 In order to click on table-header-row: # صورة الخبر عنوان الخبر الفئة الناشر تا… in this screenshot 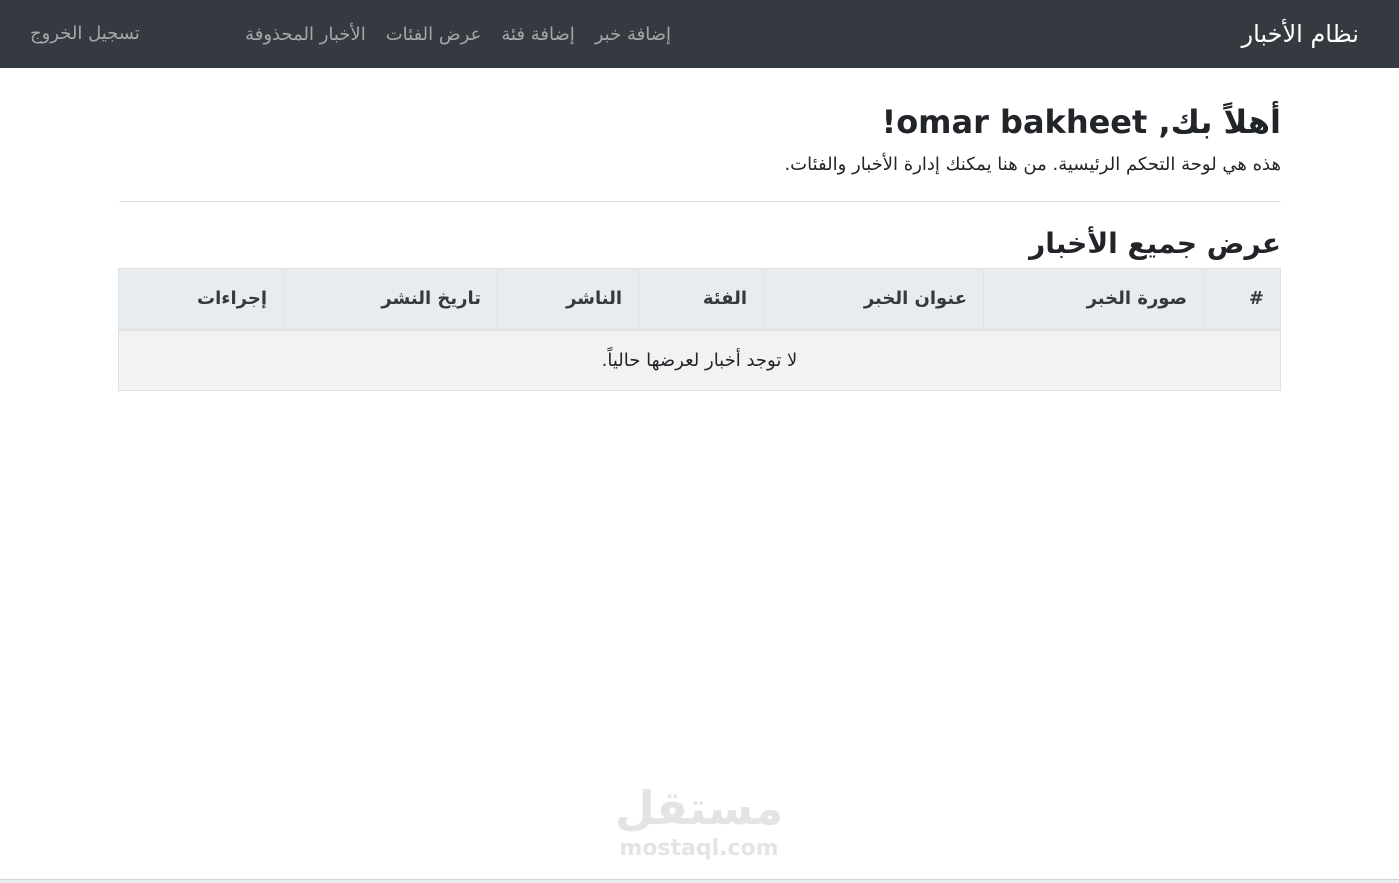, I will do `click(699, 299)`.